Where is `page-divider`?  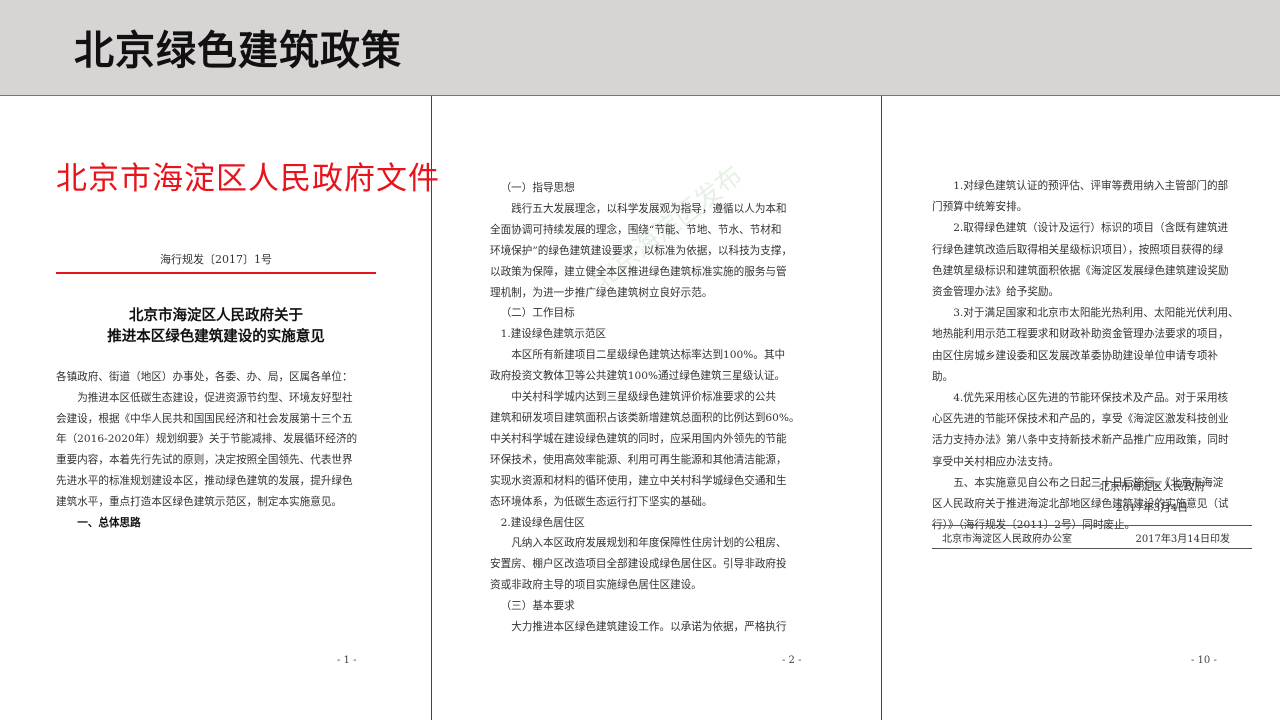 page-divider is located at coordinates (881, 408).